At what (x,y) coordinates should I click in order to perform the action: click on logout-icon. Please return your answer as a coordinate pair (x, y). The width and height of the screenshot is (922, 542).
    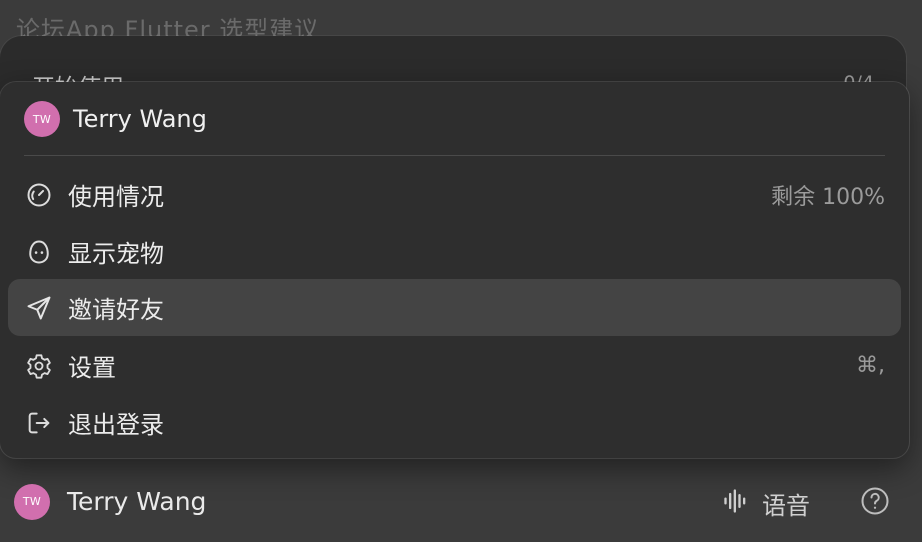
    Looking at the image, I should click on (39, 423).